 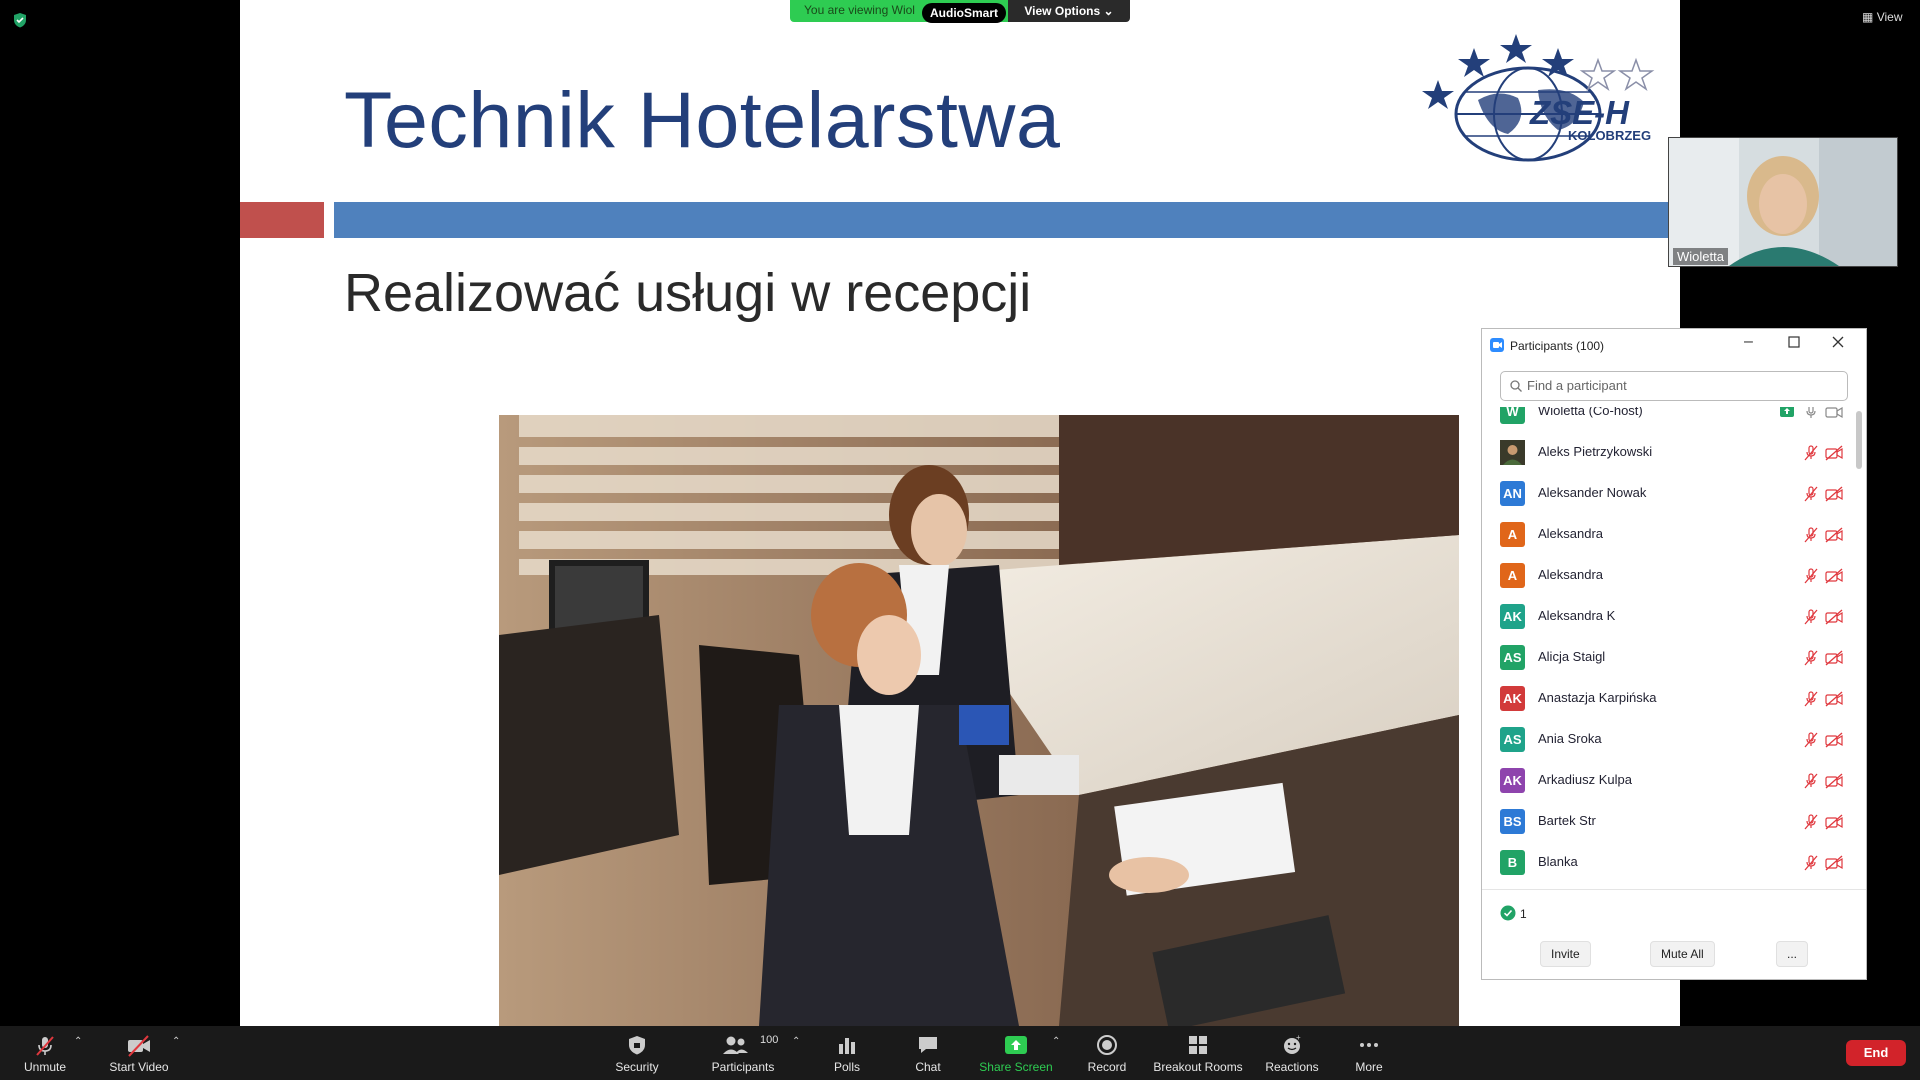 What do you see at coordinates (743, 1067) in the screenshot?
I see `participants-label: Participants` at bounding box center [743, 1067].